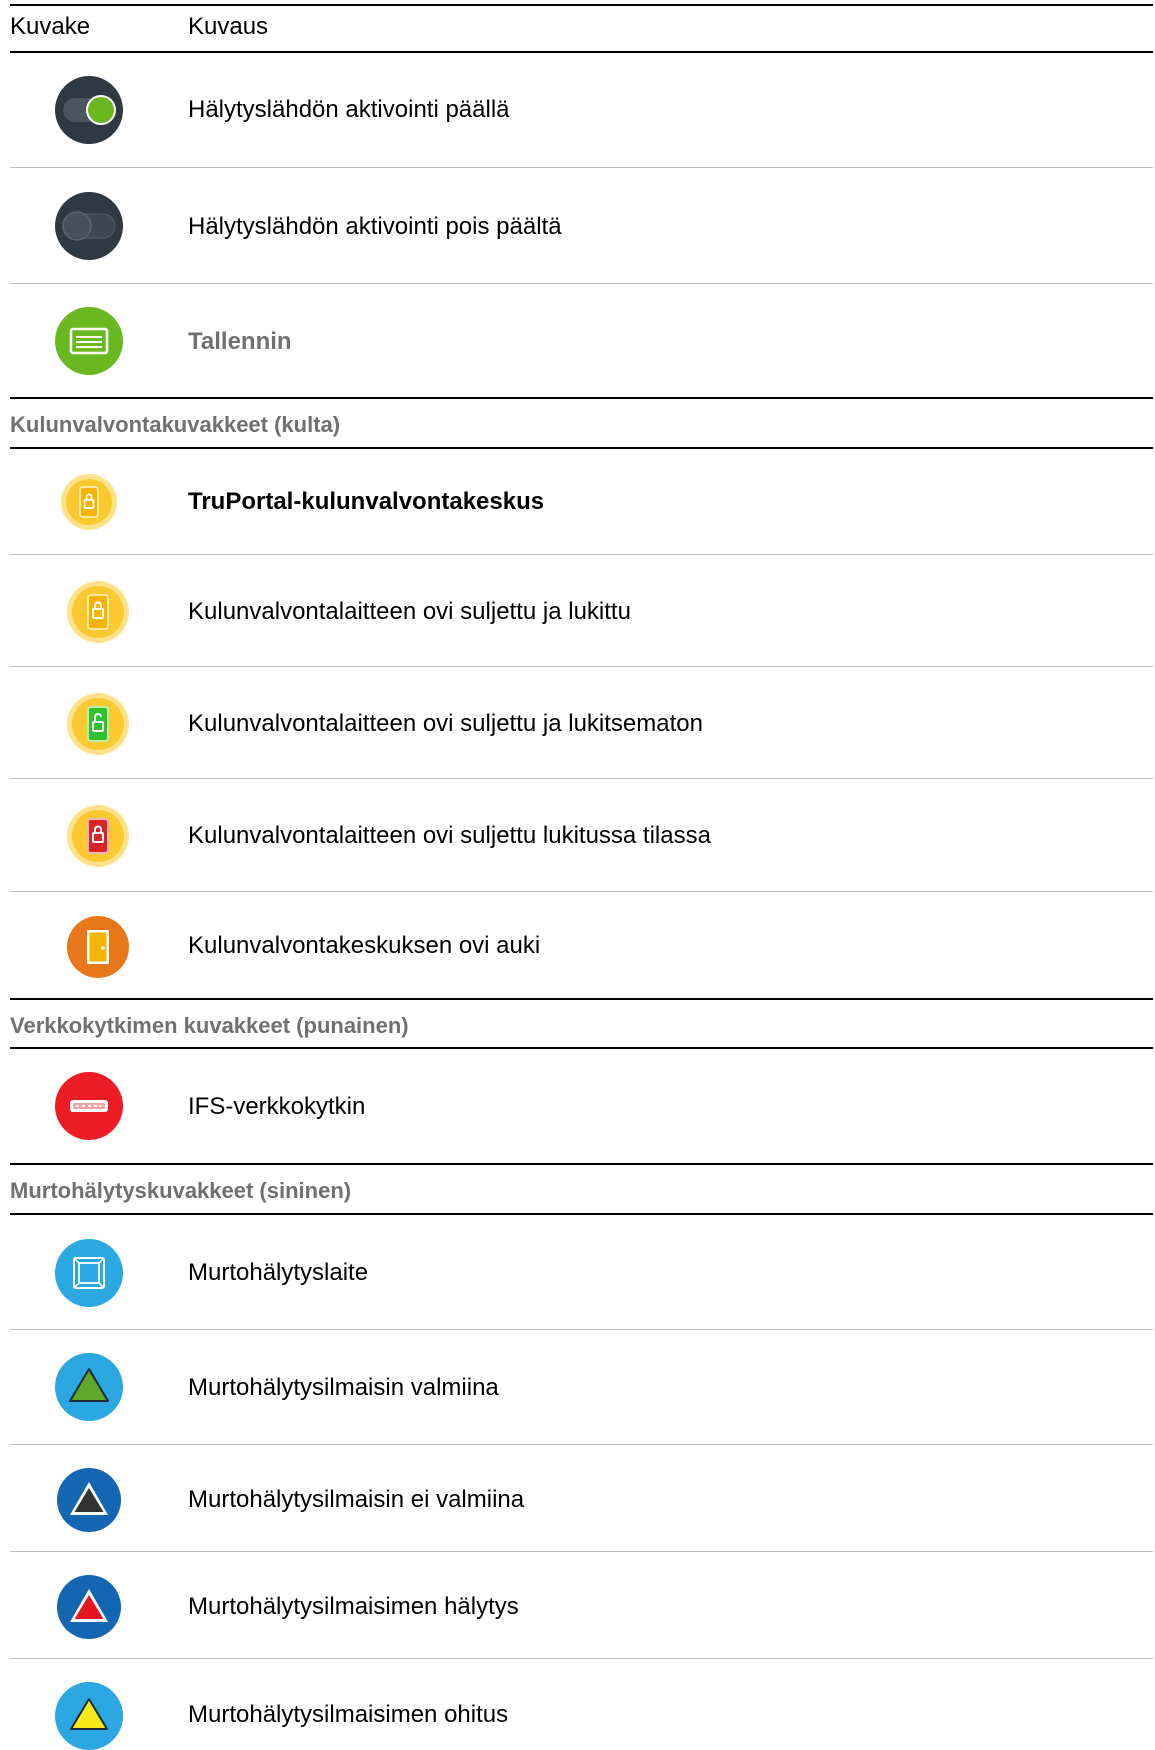 Image resolution: width=1155 pixels, height=1750 pixels. What do you see at coordinates (89, 1500) in the screenshot?
I see `sensor-not-ready-icon` at bounding box center [89, 1500].